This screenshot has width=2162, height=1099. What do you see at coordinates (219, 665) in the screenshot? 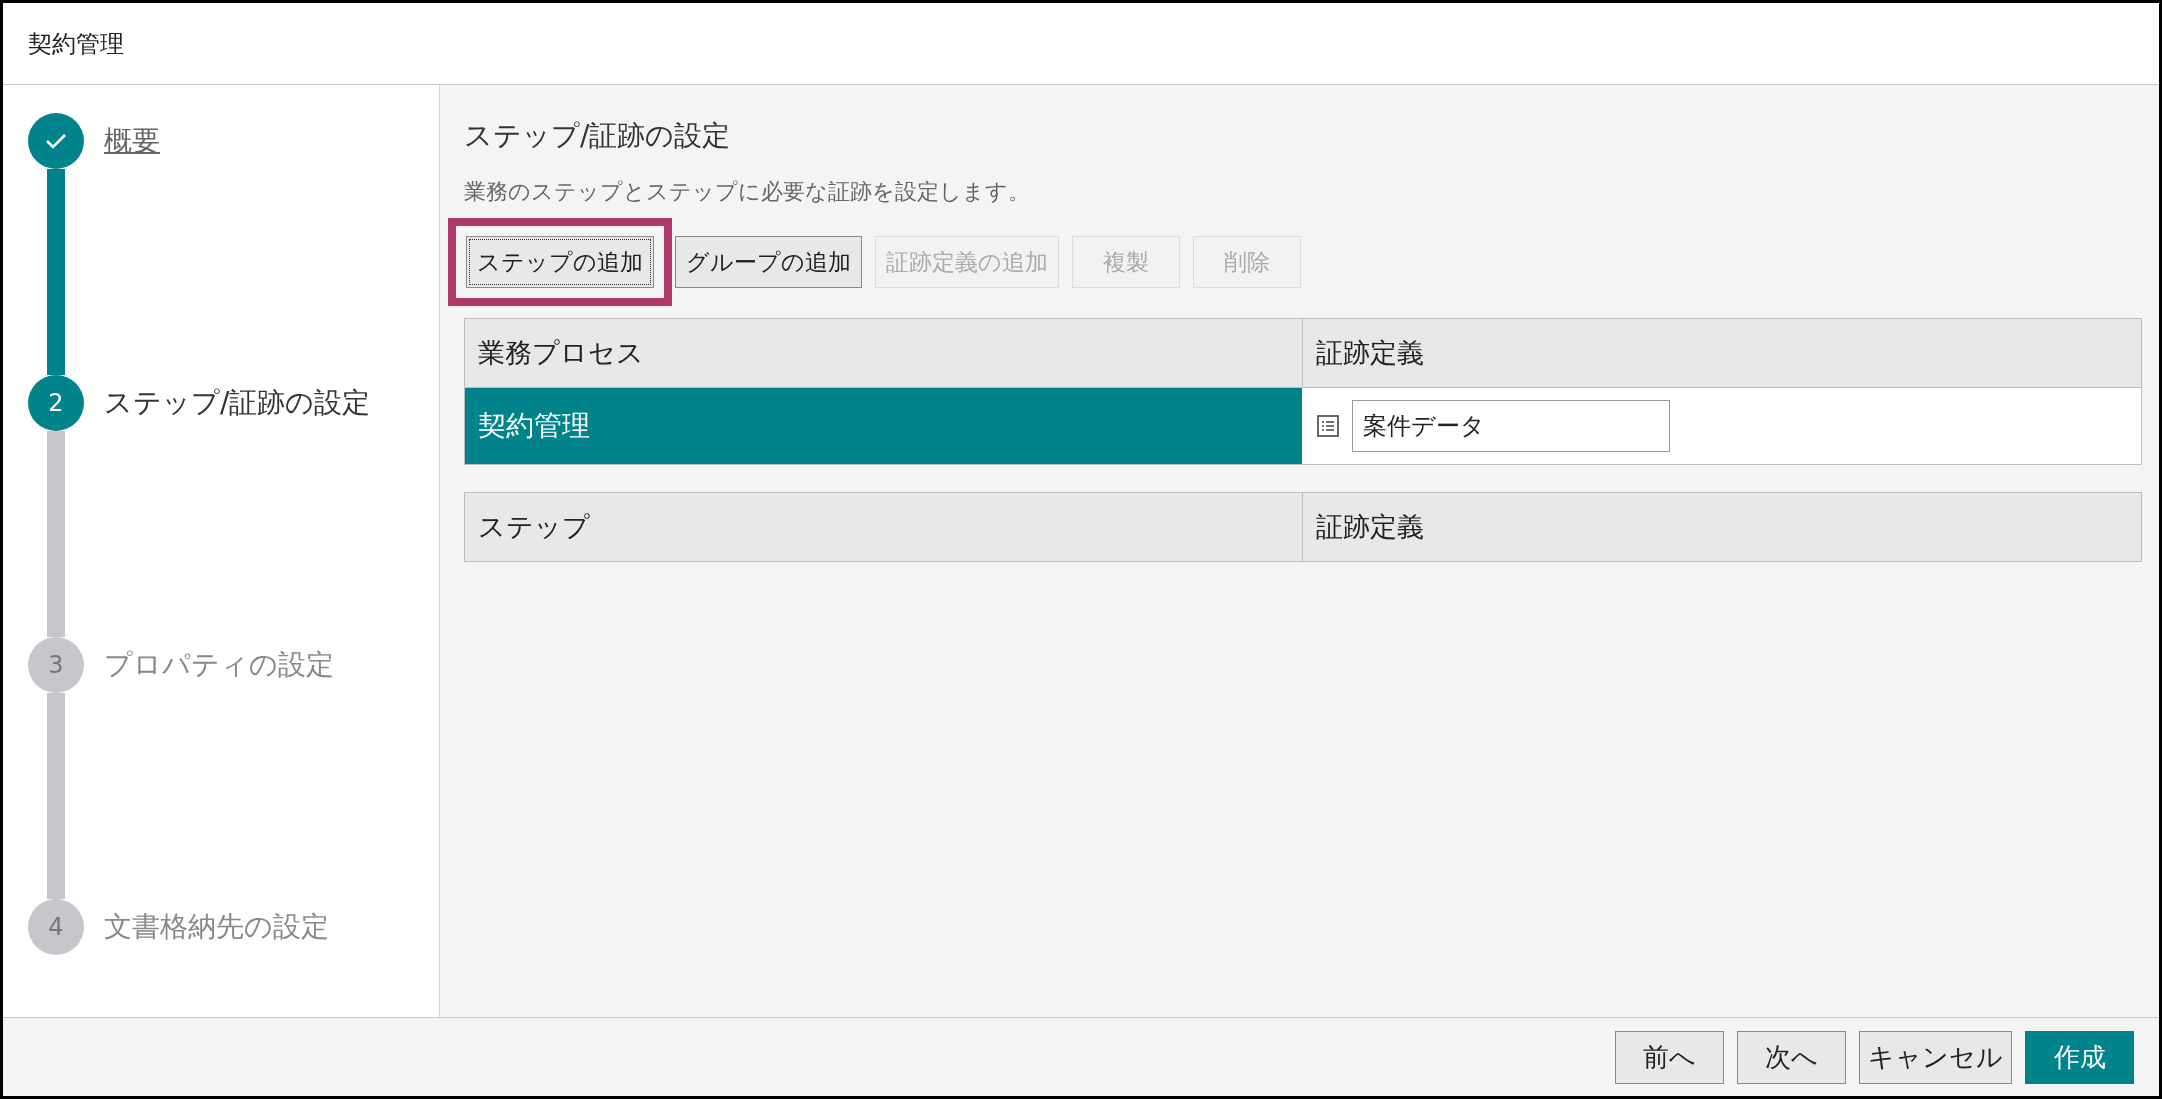
I see `step-label: プロパティの設定` at bounding box center [219, 665].